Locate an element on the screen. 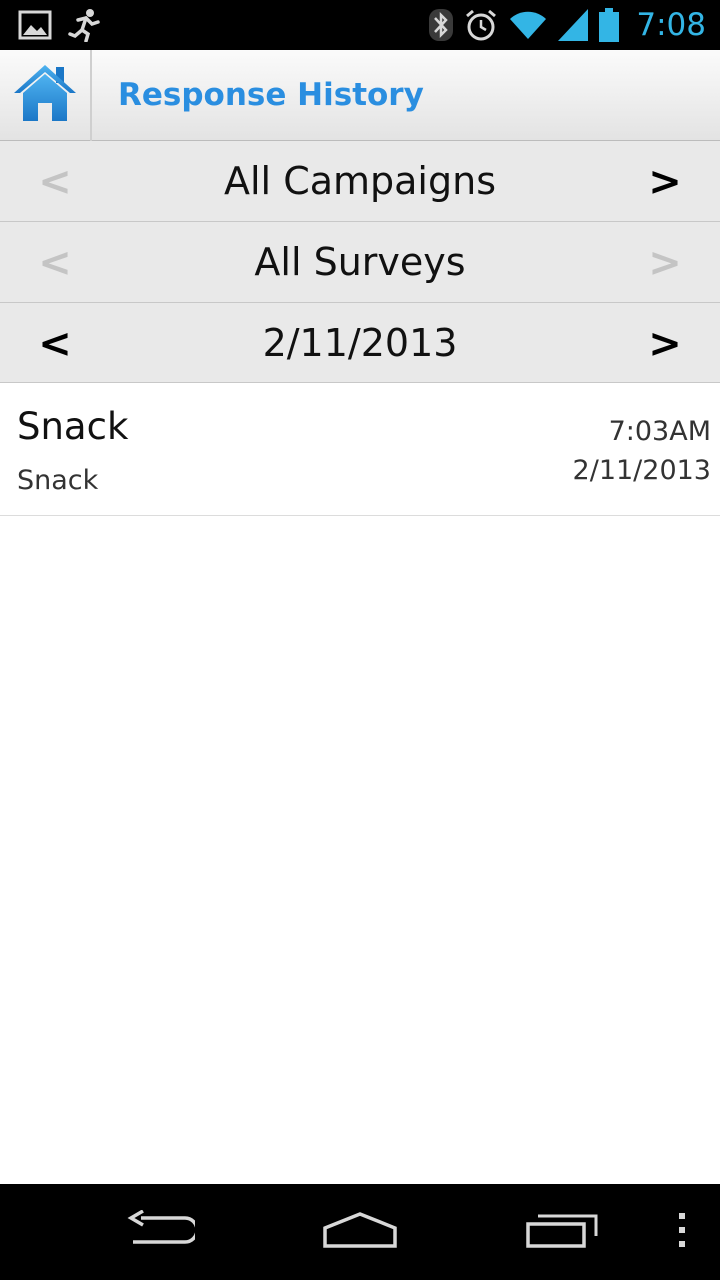  date-label: 2/11/2013 is located at coordinates (360, 342).